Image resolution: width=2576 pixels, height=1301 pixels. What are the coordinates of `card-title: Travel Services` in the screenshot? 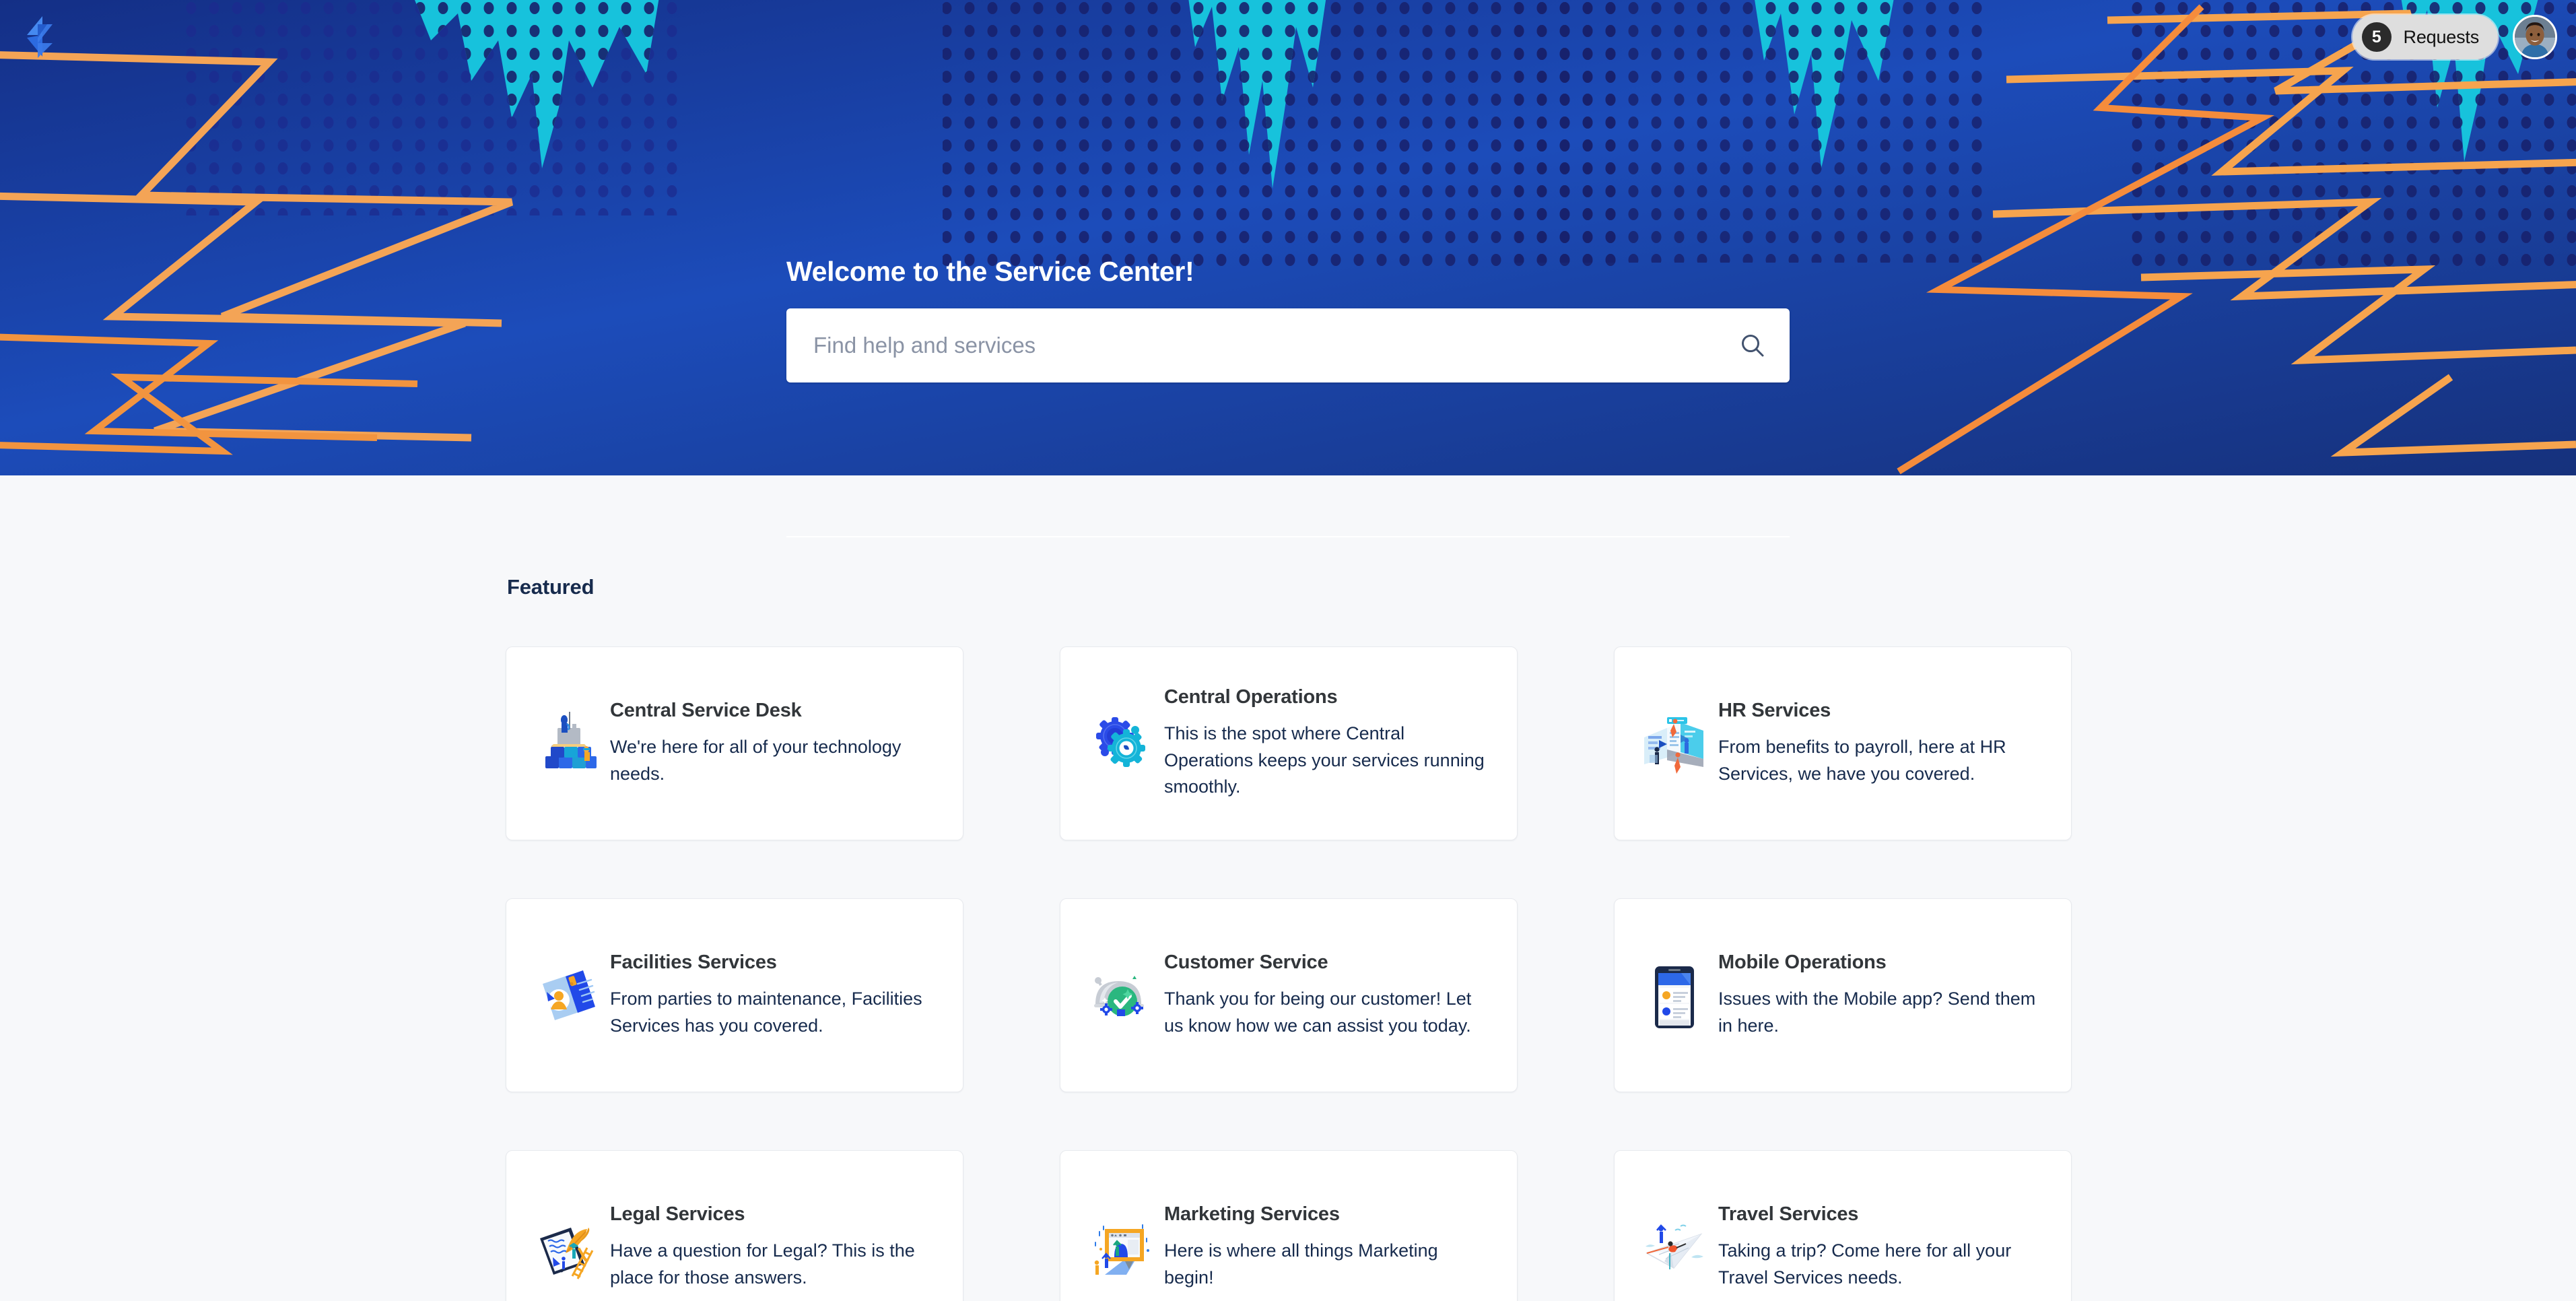 It's located at (1788, 1214).